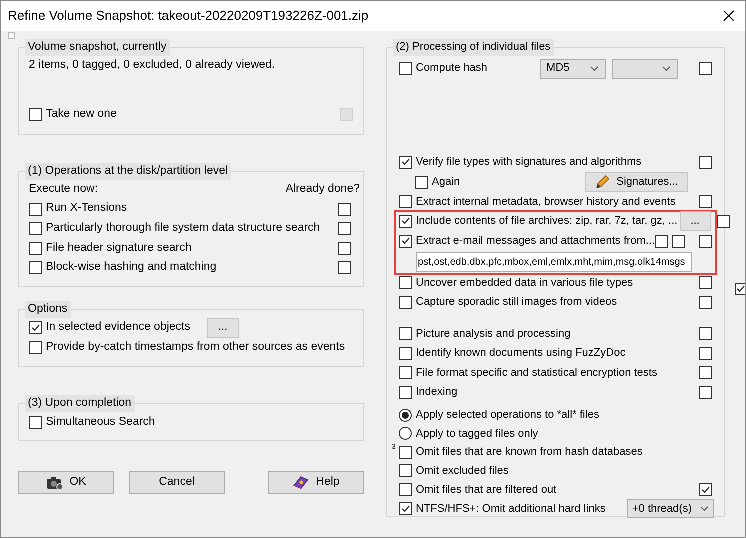  Describe the element at coordinates (152, 66) in the screenshot. I see `snapshot-summary: 2 items, 0 tagged, 0 excluded, 0 already viewed.` at that location.